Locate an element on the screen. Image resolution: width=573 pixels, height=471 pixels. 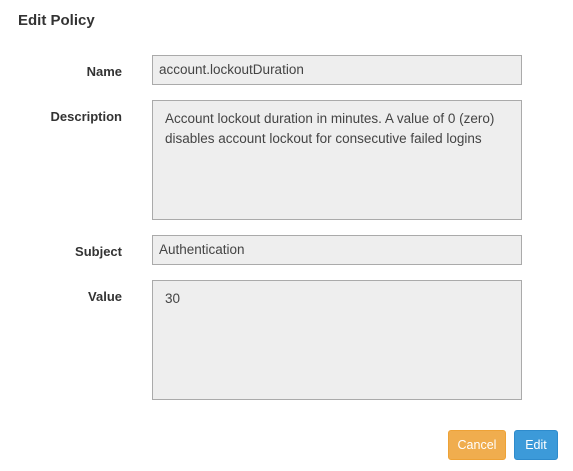
name-label: Name is located at coordinates (104, 71).